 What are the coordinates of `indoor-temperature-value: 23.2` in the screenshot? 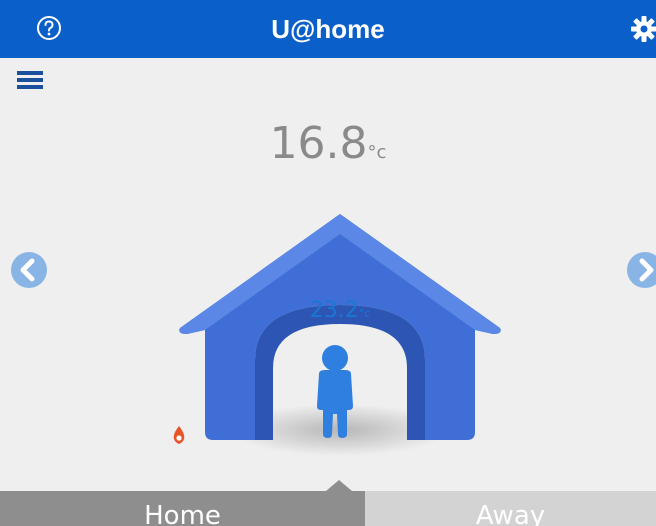 It's located at (334, 310).